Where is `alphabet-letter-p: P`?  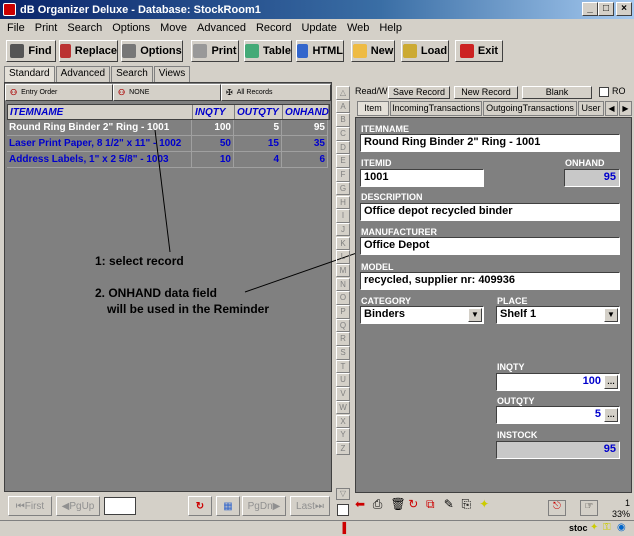
alphabet-letter-p: P is located at coordinates (343, 312).